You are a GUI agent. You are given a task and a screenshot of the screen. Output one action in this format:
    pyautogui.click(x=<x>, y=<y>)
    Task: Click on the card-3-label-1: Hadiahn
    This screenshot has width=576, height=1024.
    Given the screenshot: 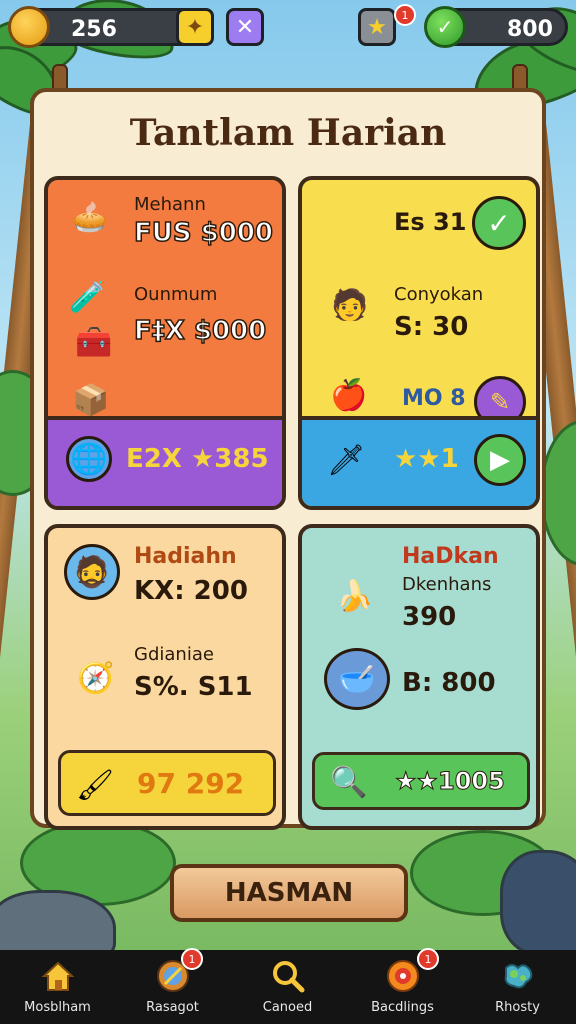 What is the action you would take?
    pyautogui.click(x=185, y=556)
    